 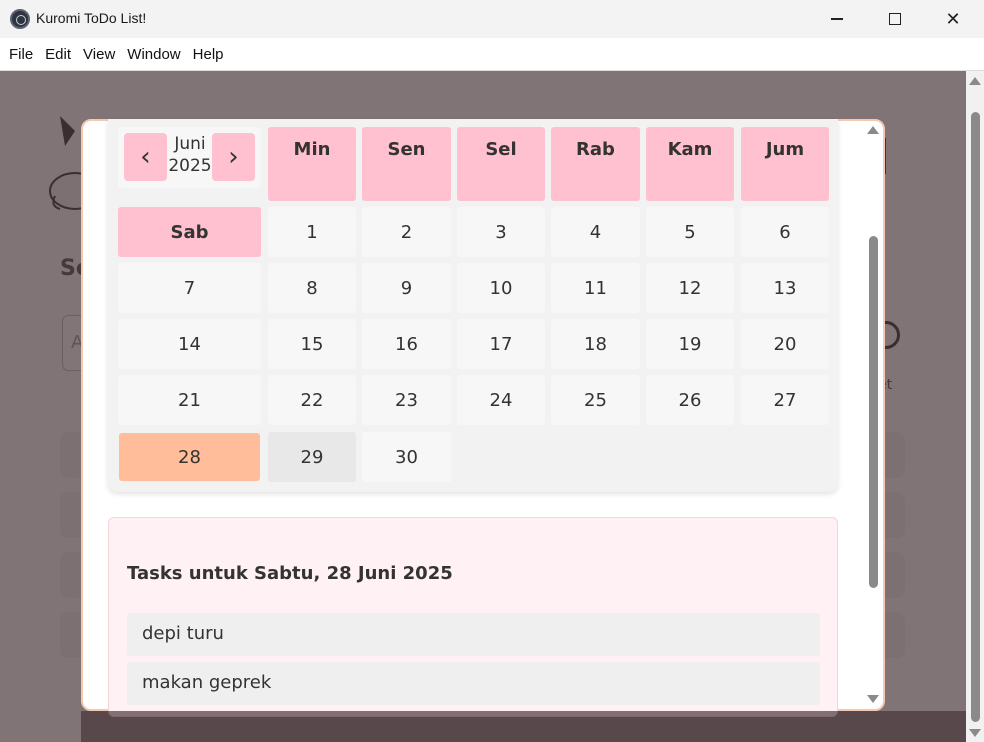 I want to click on day-cell-hover: 29, so click(x=312, y=457).